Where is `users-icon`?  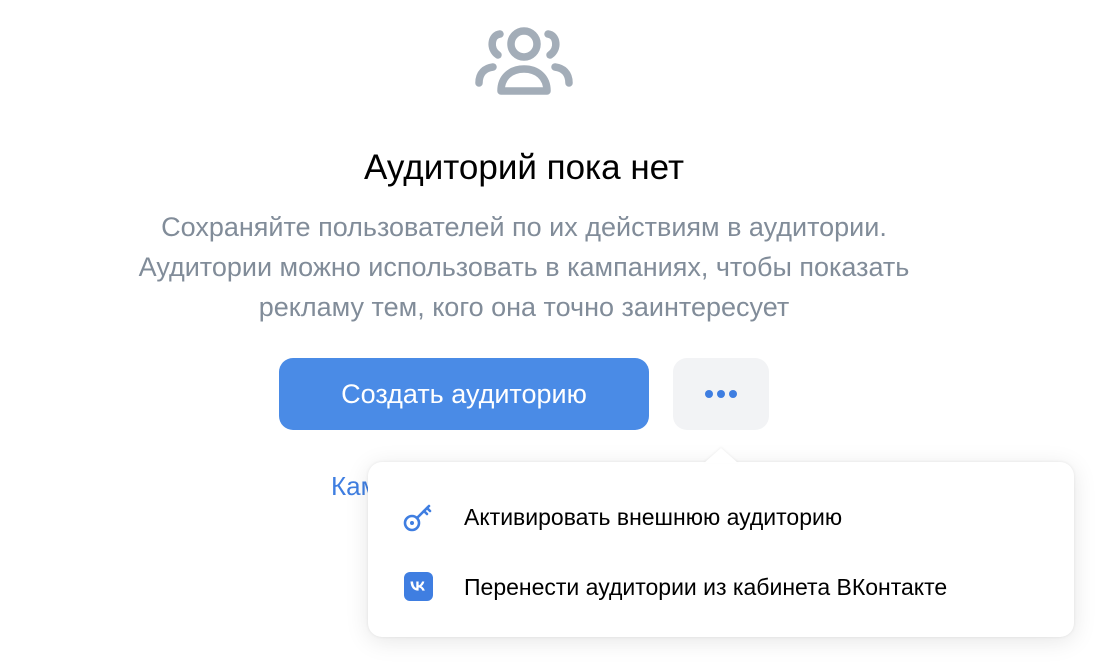 users-icon is located at coordinates (524, 61).